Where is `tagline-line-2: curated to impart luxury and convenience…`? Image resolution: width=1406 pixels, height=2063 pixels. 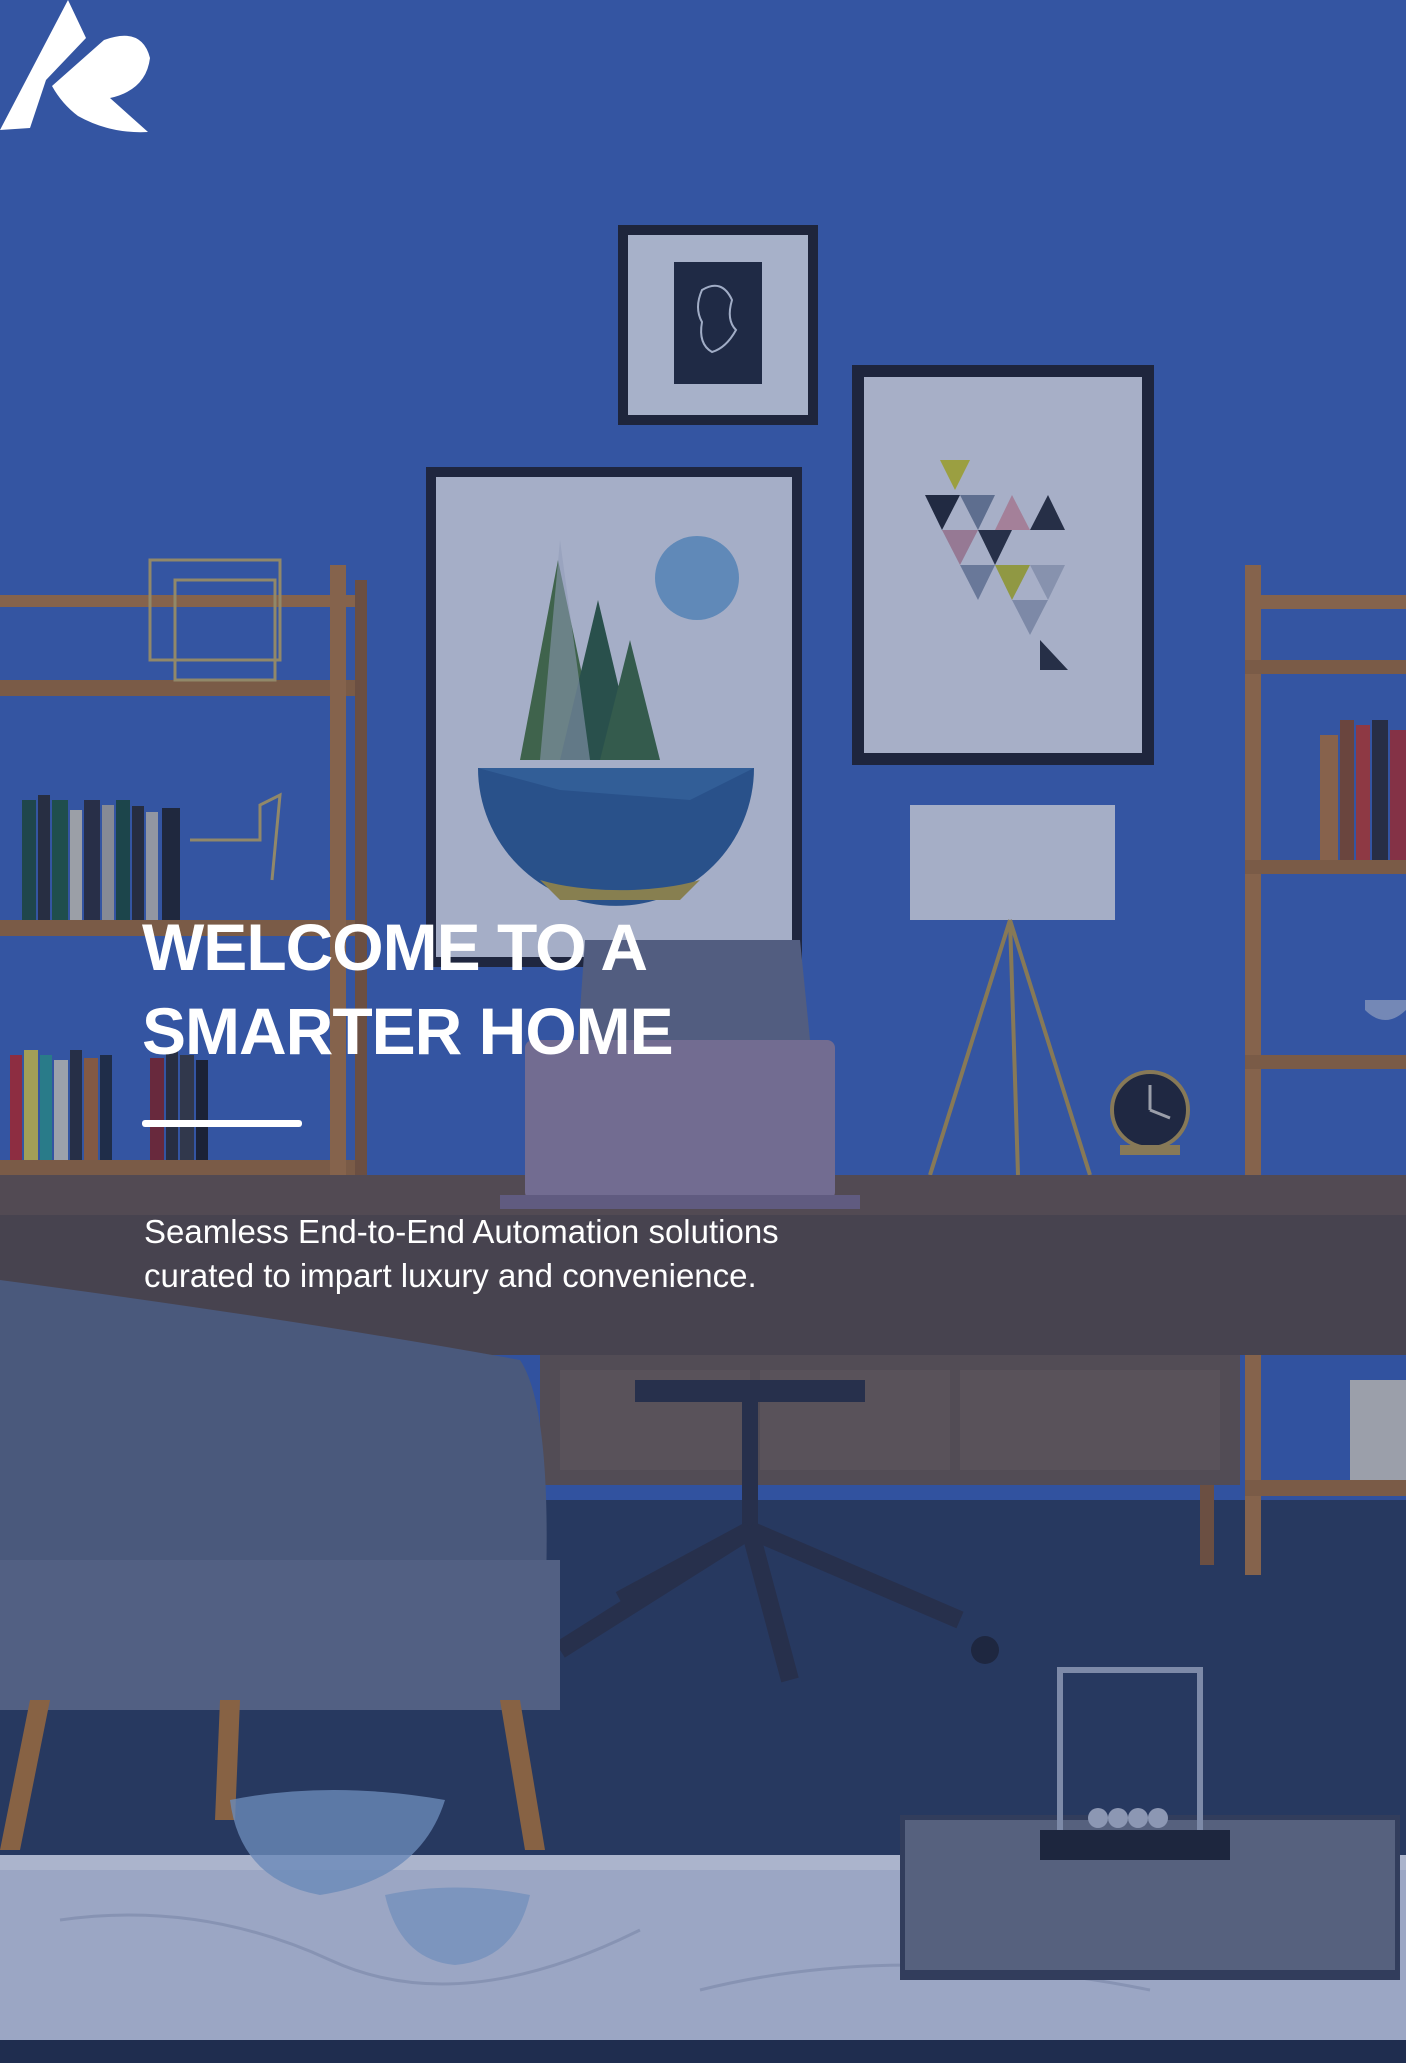
tagline-line-2: curated to impart luxury and convenience… is located at coordinates (450, 1275).